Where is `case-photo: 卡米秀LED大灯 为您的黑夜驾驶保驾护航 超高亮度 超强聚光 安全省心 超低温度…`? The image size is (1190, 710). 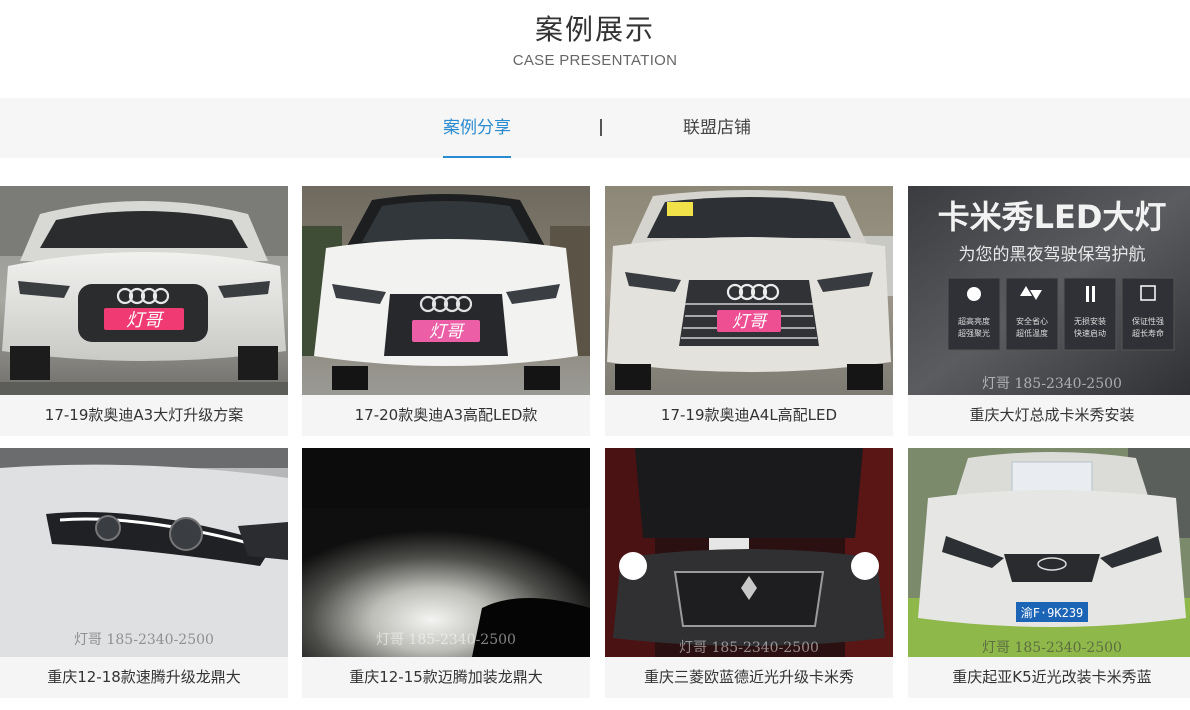
case-photo: 卡米秀LED大灯 为您的黑夜驾驶保驾护航 超高亮度 超强聚光 安全省心 超低温度… is located at coordinates (1049, 290).